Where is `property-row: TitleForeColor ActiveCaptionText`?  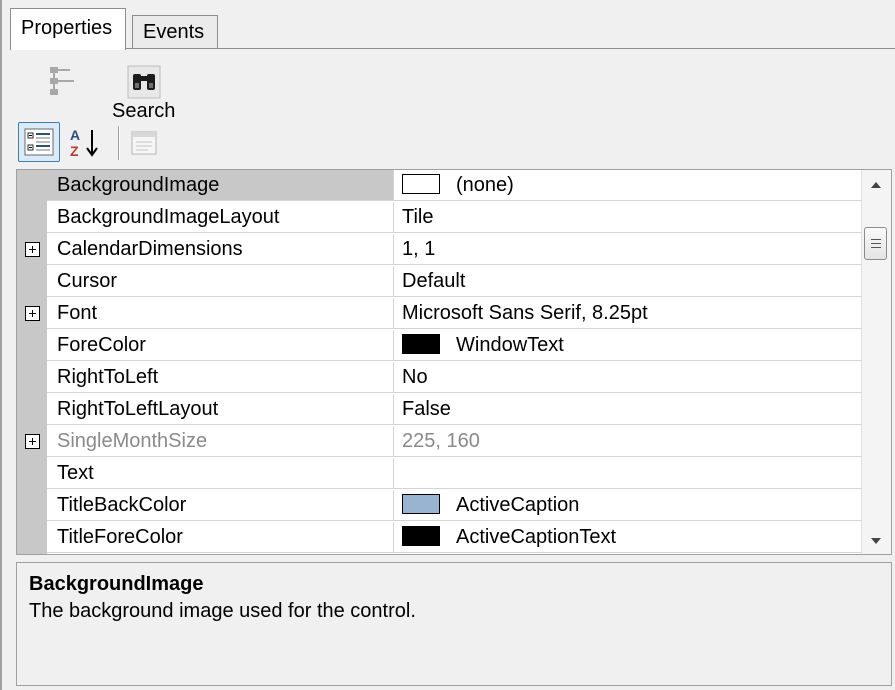
property-row: TitleForeColor ActiveCaptionText is located at coordinates (439, 538).